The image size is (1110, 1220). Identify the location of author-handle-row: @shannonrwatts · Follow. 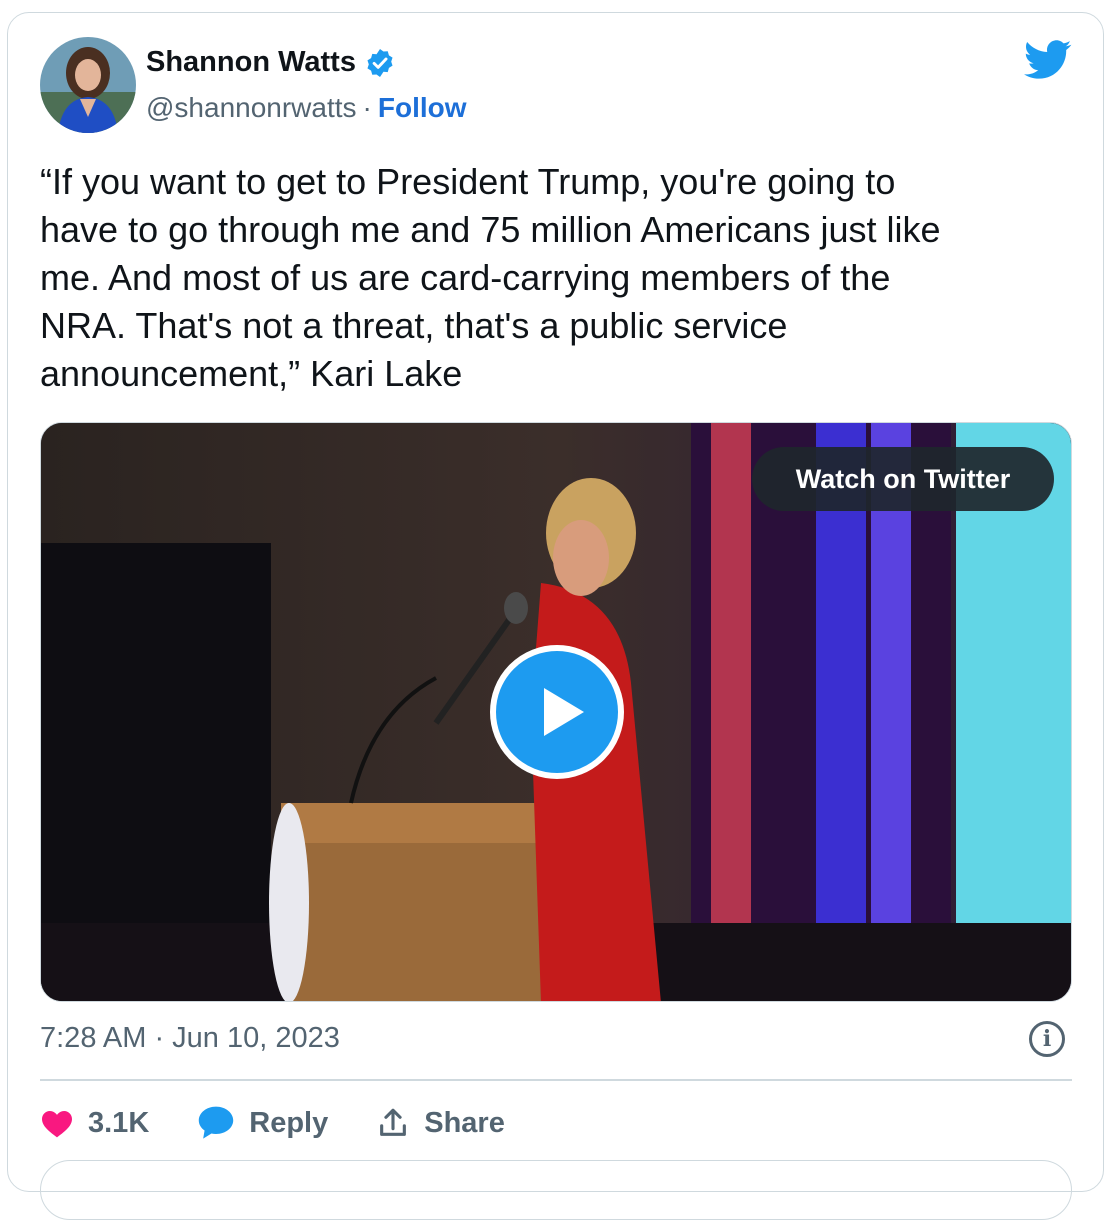
(306, 108).